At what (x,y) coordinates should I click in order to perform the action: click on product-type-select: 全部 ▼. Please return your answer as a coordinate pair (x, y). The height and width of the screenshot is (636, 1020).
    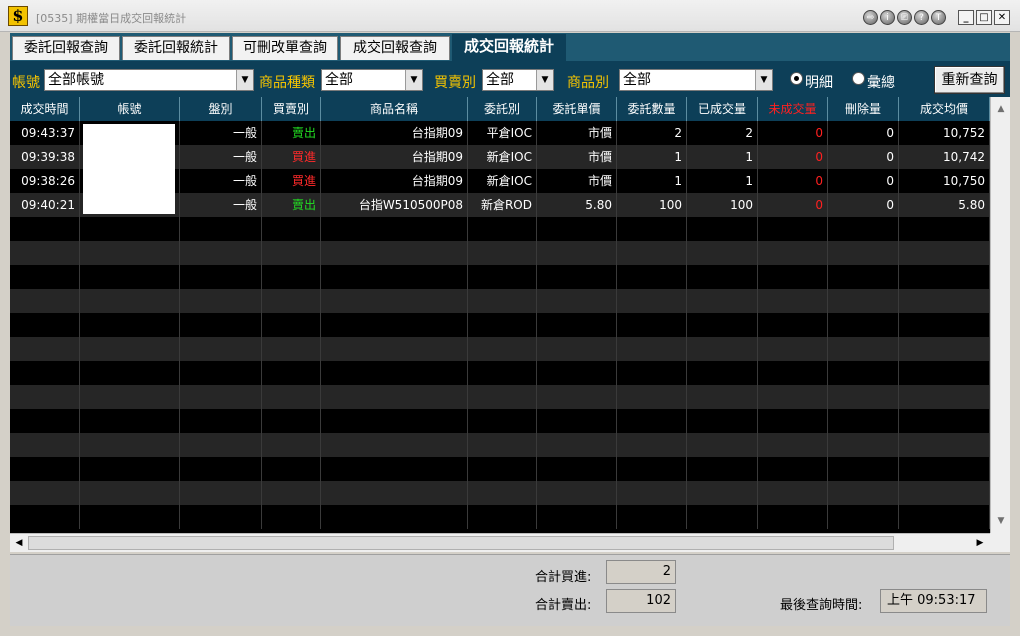
    Looking at the image, I should click on (372, 80).